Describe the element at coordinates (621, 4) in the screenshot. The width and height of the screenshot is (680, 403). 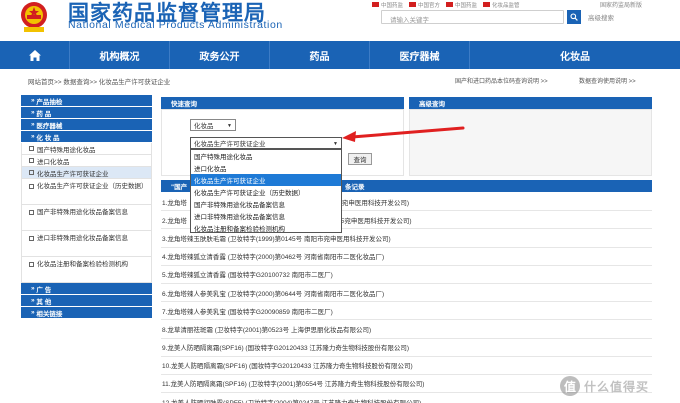
I see `new-version-link: 国家药监局新版` at that location.